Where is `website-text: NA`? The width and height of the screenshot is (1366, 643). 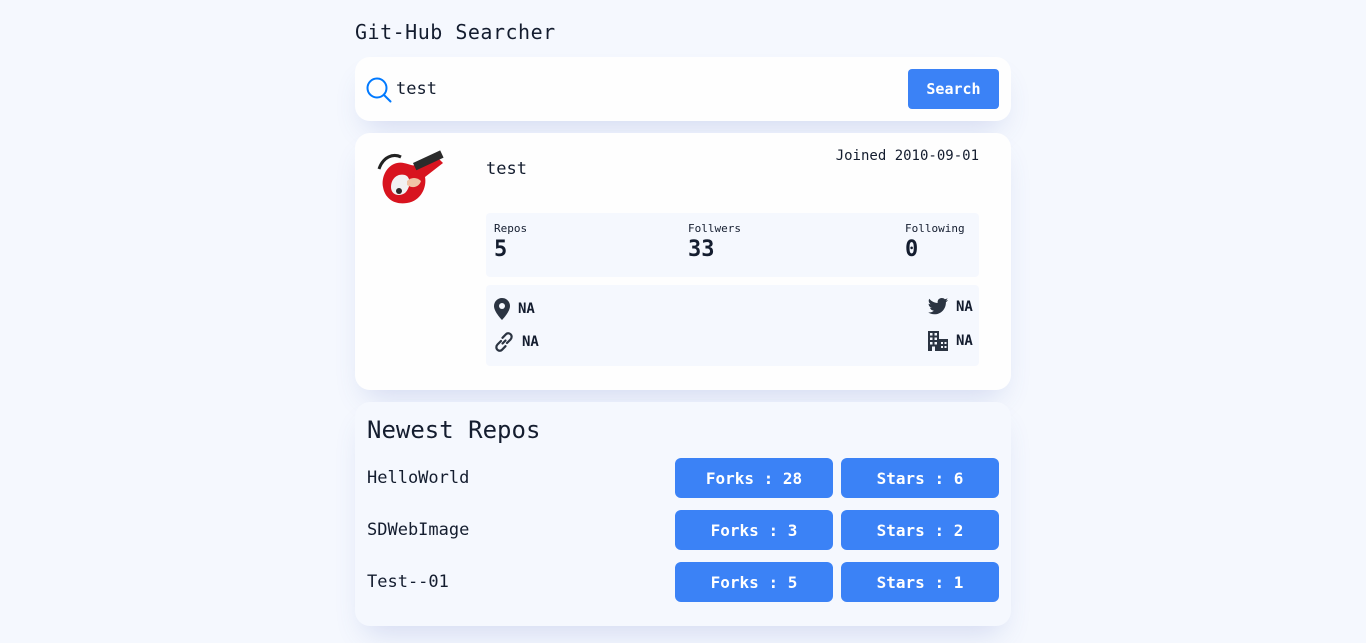
website-text: NA is located at coordinates (530, 342).